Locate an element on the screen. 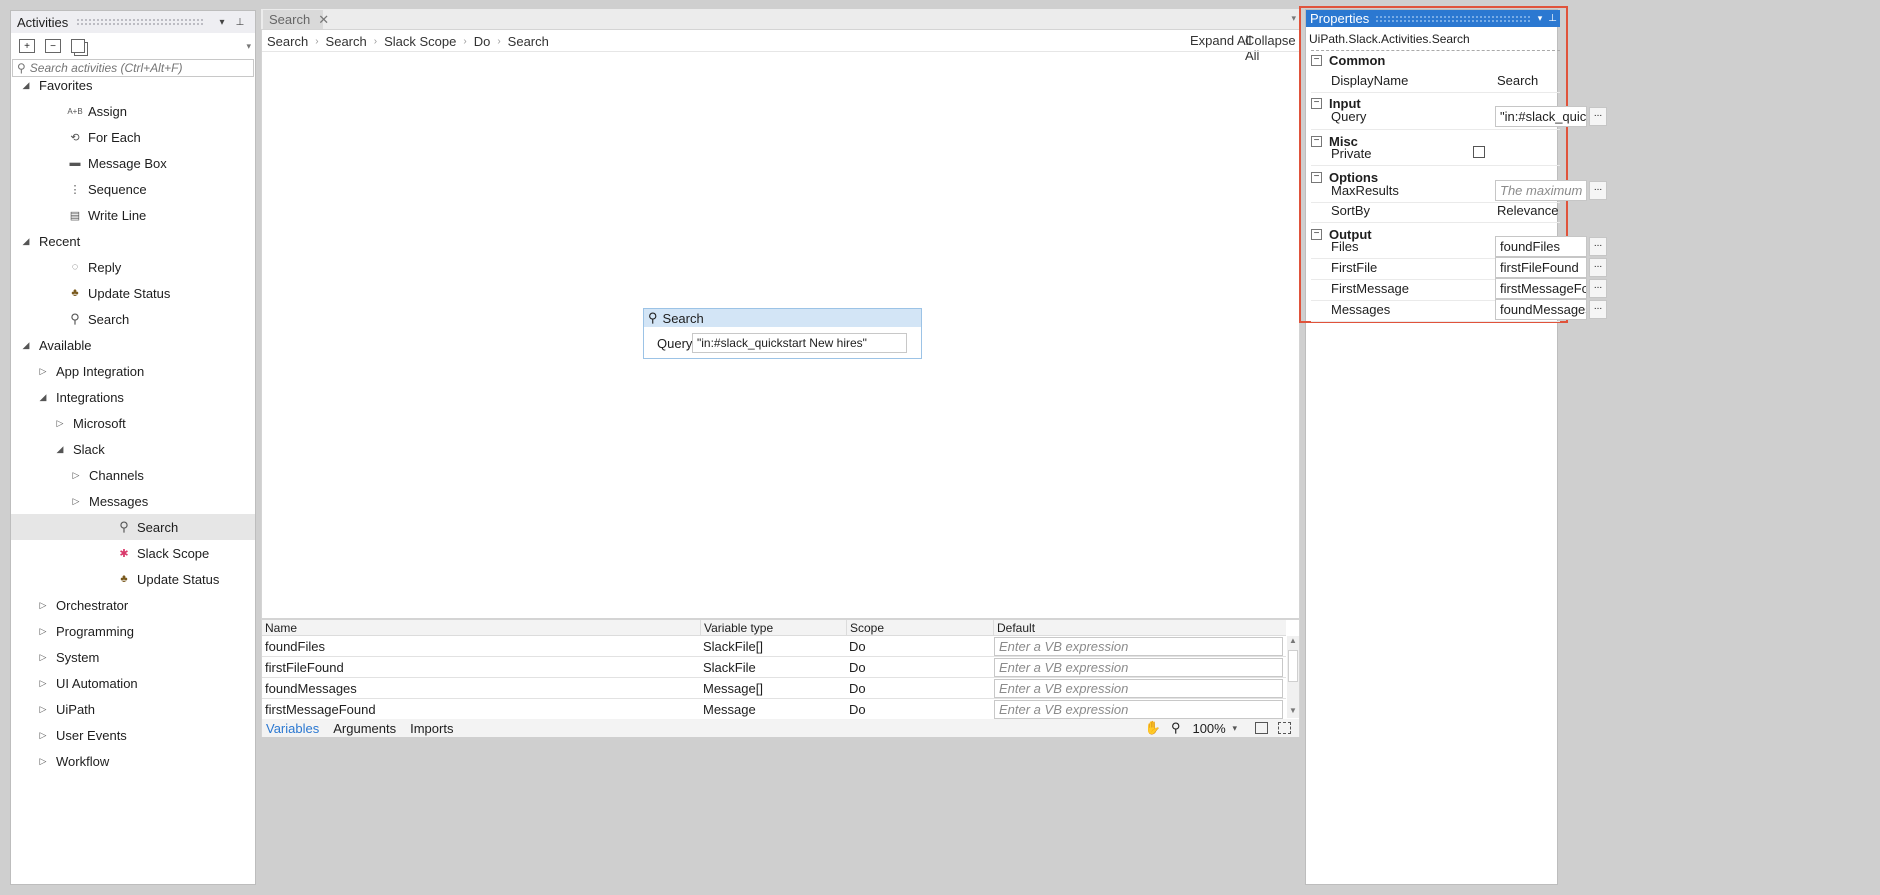 This screenshot has height=895, width=1880. tree-item: ▤ Write Line is located at coordinates (133, 215).